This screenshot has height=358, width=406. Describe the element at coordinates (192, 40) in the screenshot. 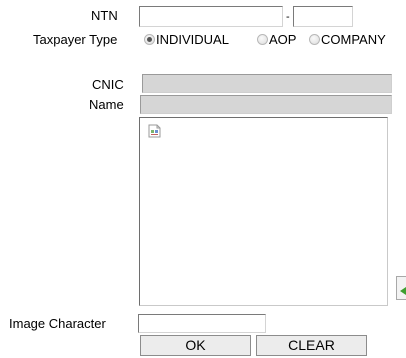

I see `radio-individual-label: INDIVIDUAL` at that location.